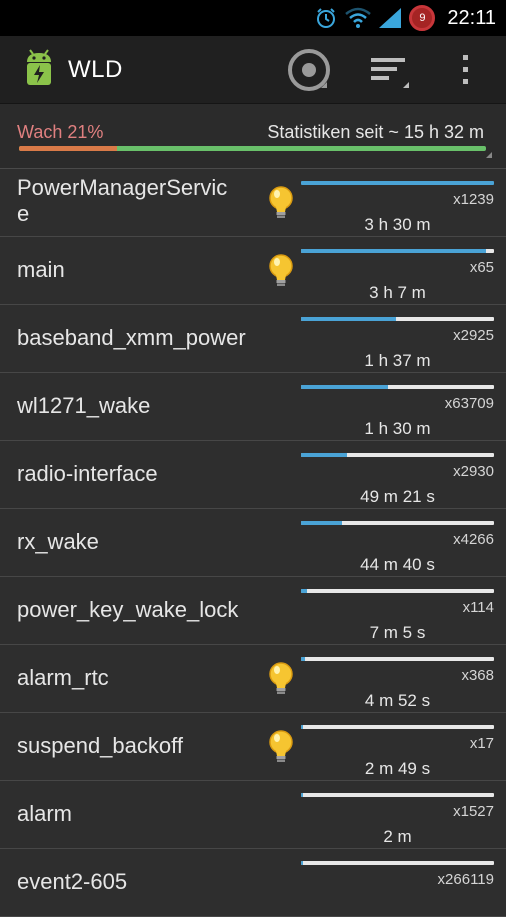 The height and width of the screenshot is (917, 506). What do you see at coordinates (253, 203) in the screenshot?
I see `wakelock-row: PowerManagerServic e x1239 3 h 30 m` at bounding box center [253, 203].